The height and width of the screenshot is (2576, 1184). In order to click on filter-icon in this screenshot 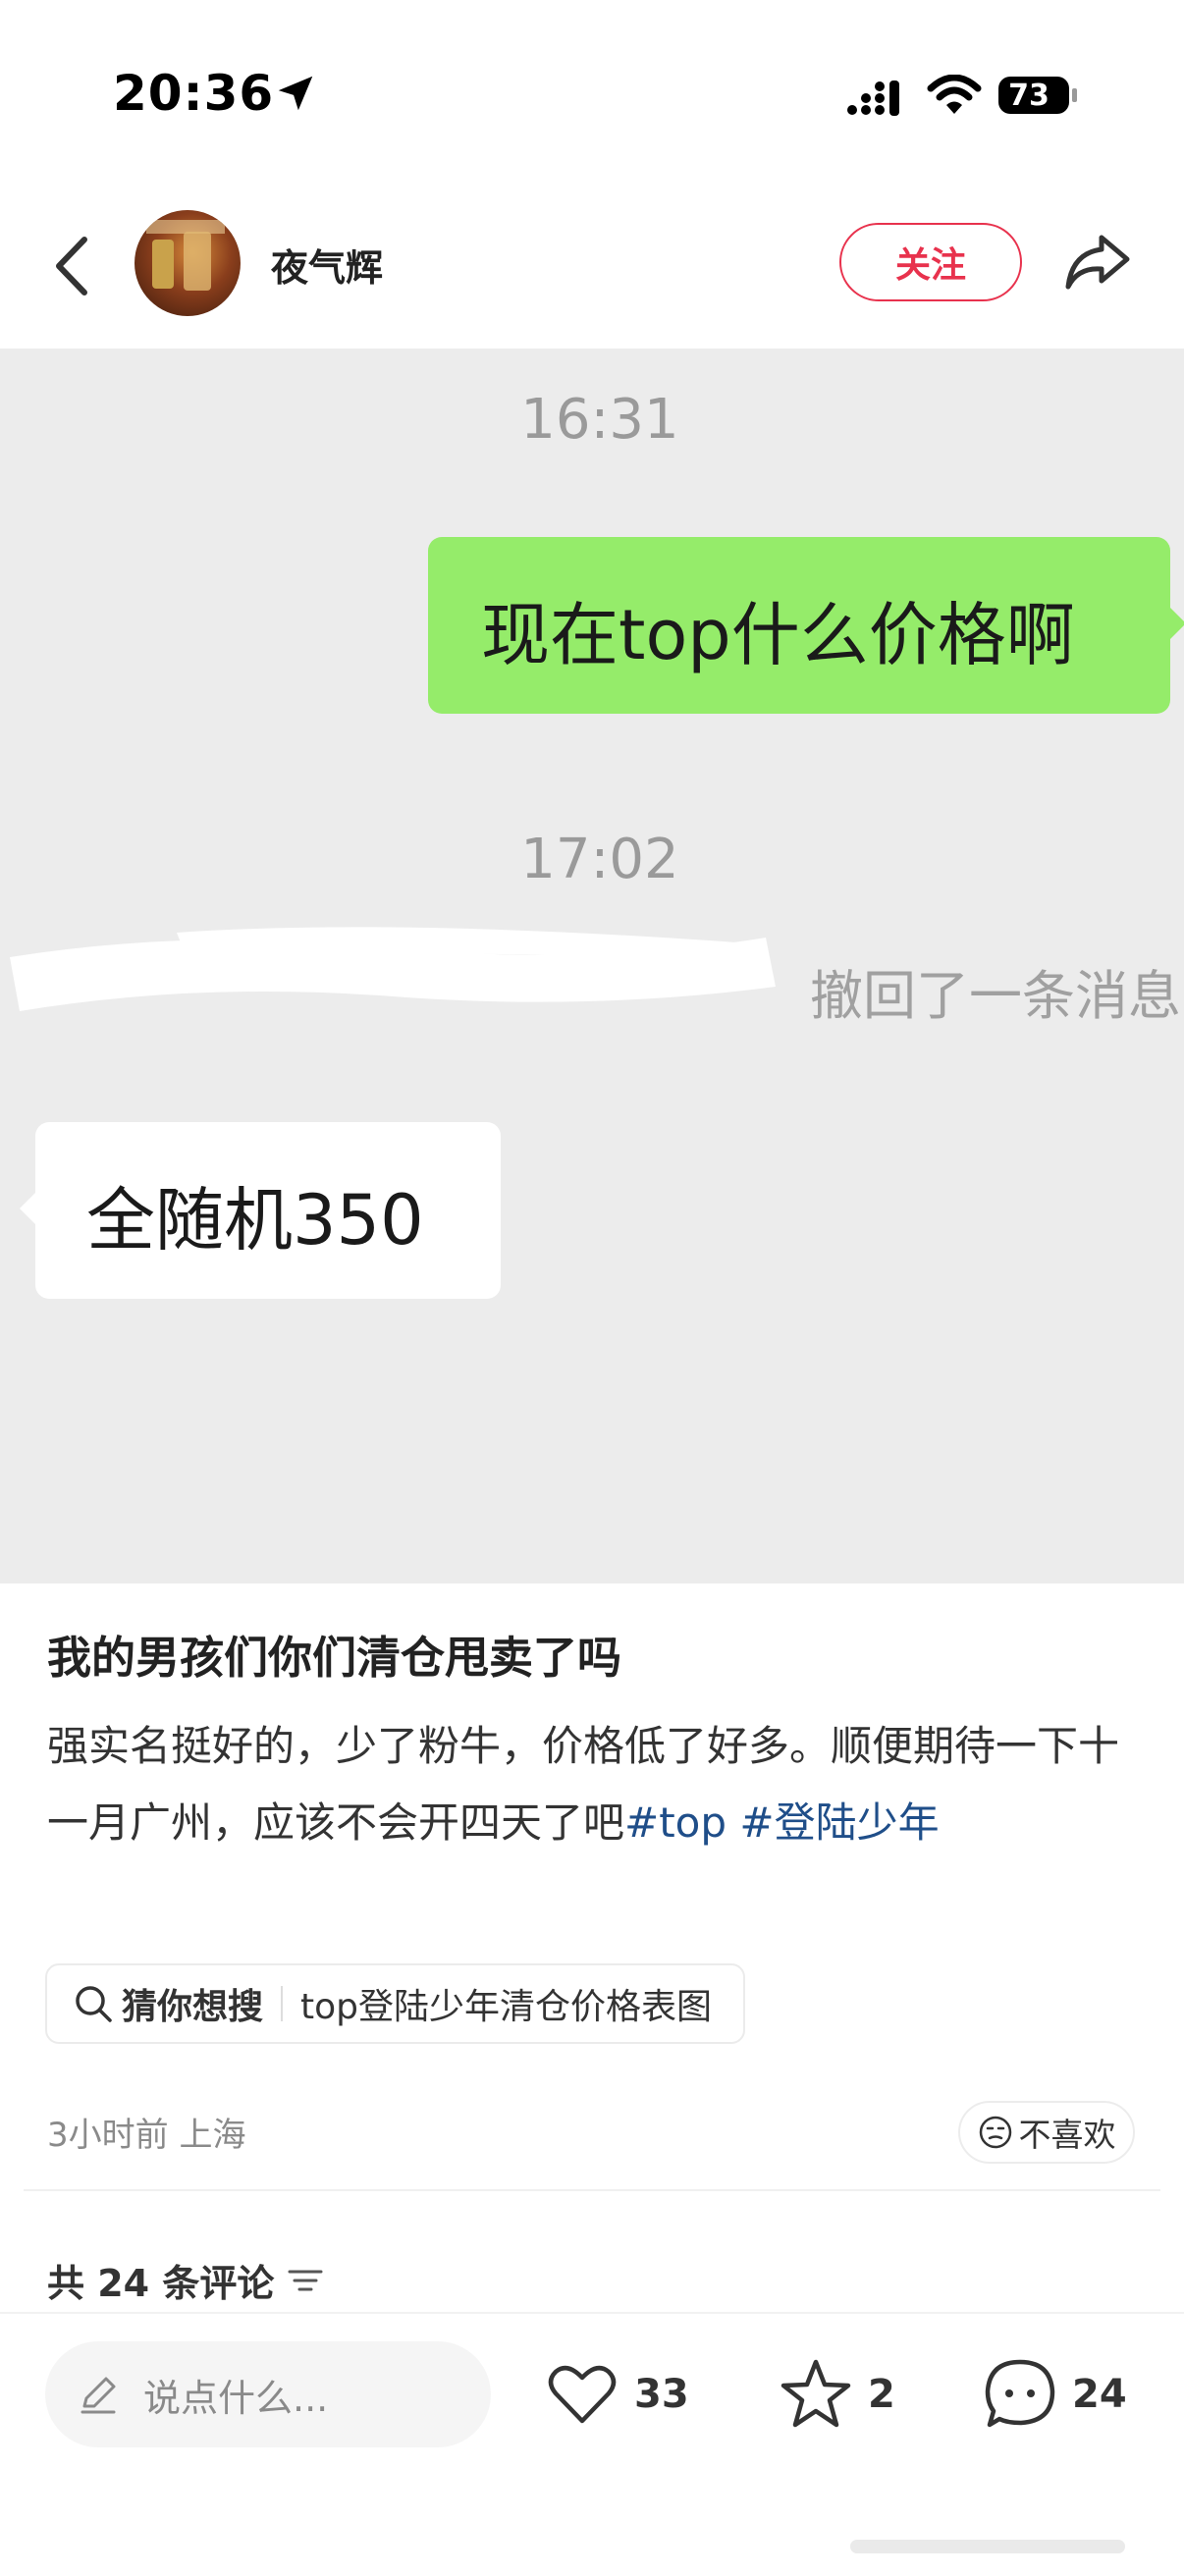, I will do `click(306, 2280)`.